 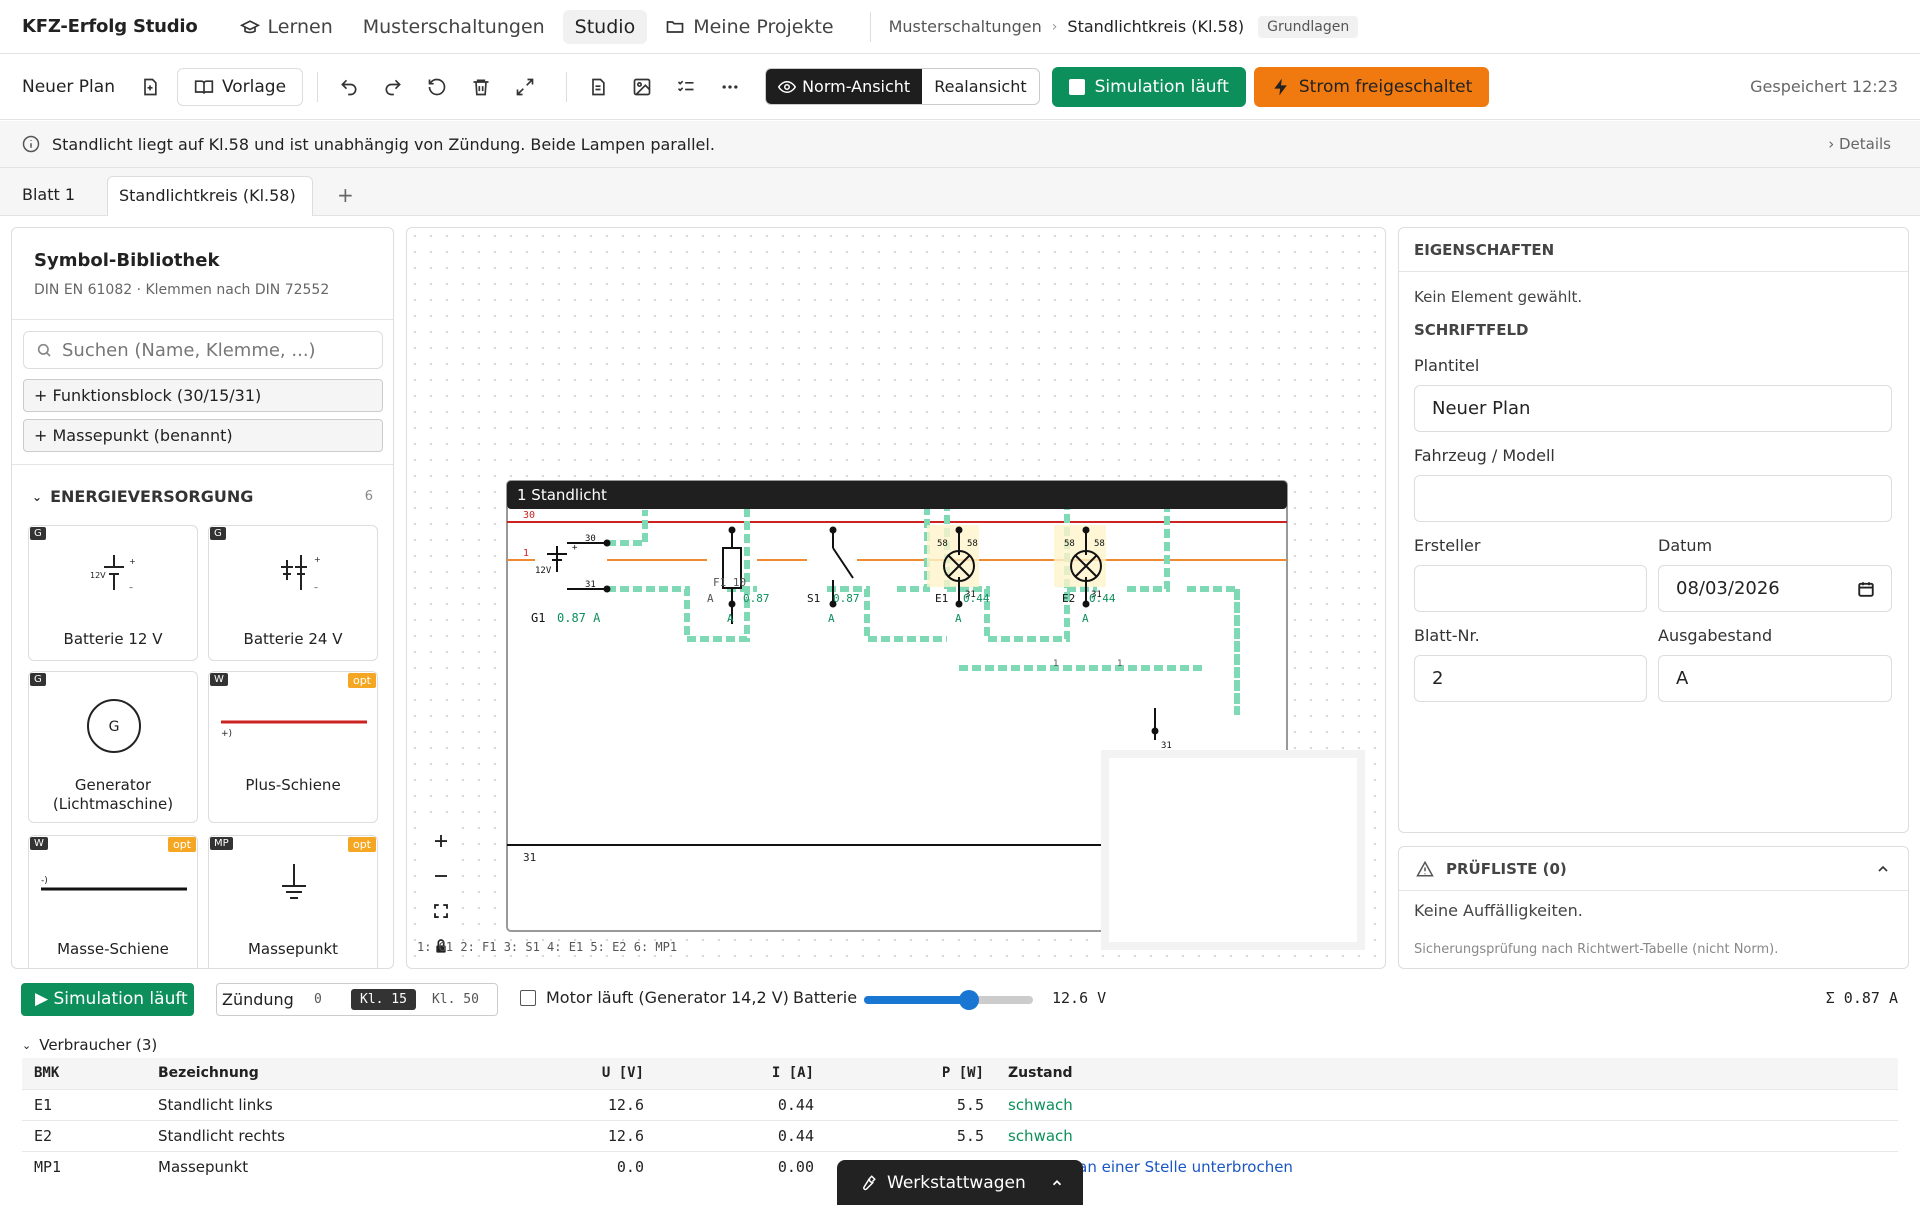 I want to click on delete-button, so click(x=481, y=87).